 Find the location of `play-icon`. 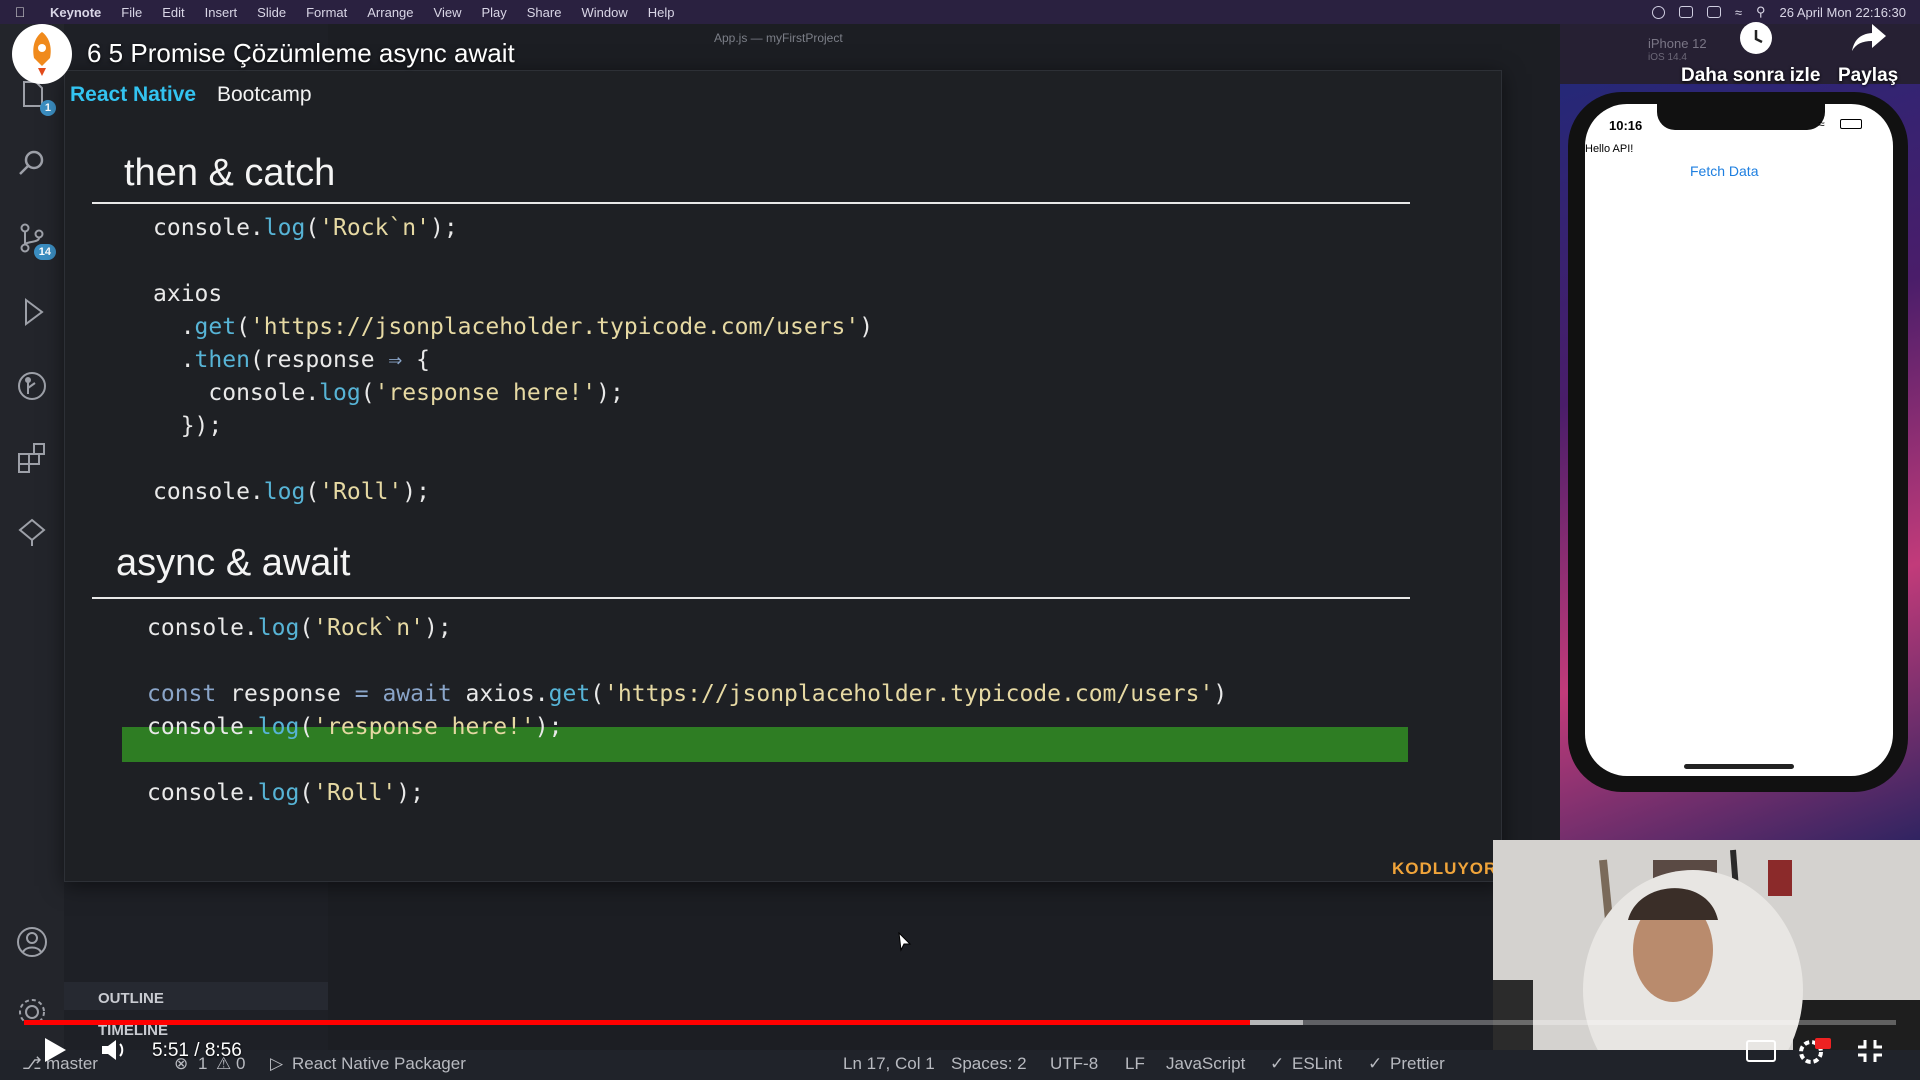

play-icon is located at coordinates (55, 1052).